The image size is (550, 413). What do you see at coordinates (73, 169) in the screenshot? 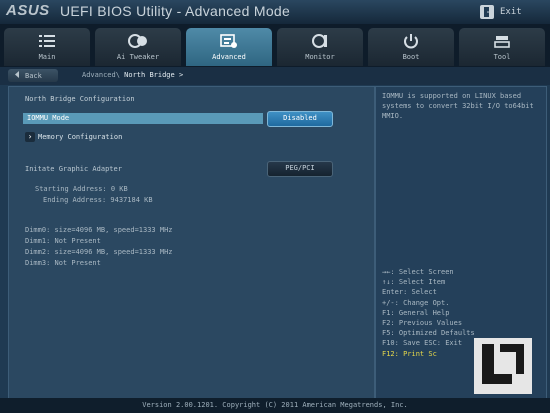
I see `graphic-adapter-label: Initate Graphic Adapter` at bounding box center [73, 169].